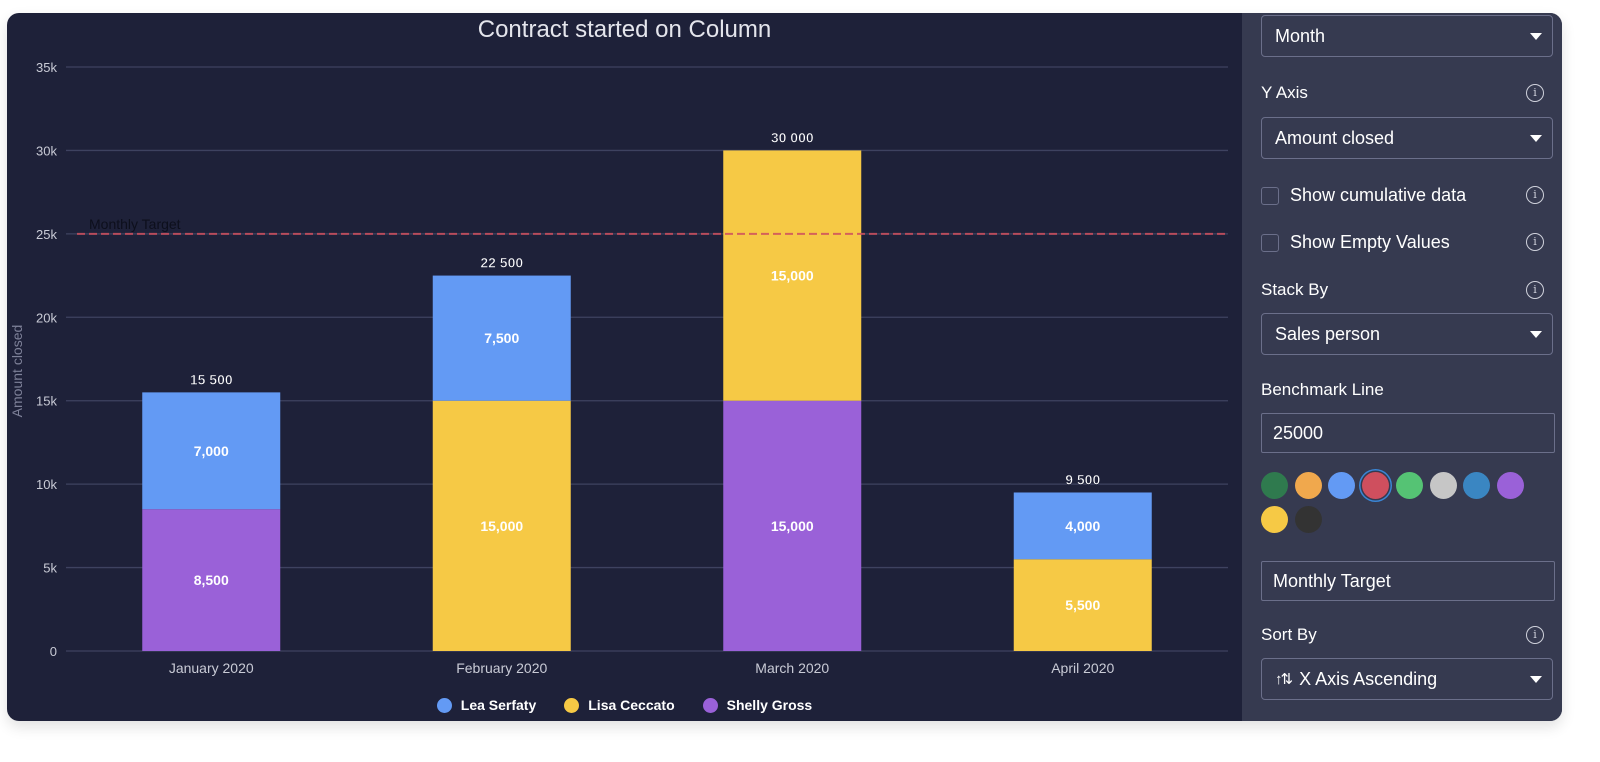  I want to click on y-axis-label: Y Axis, so click(1284, 92).